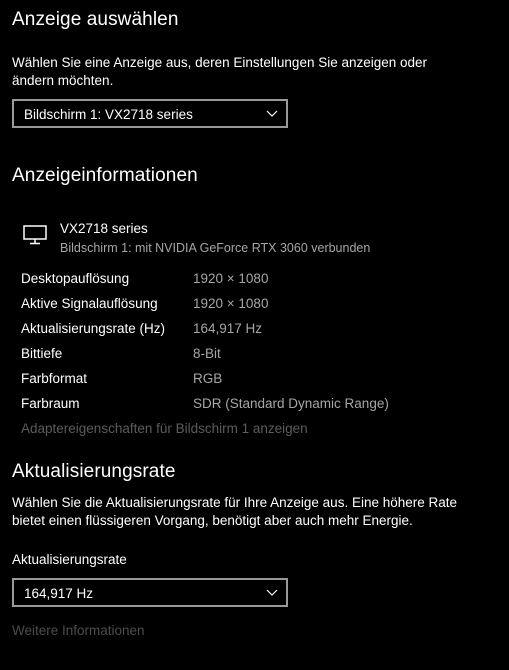  I want to click on info-label-color-space: Farbraum, so click(50, 403).